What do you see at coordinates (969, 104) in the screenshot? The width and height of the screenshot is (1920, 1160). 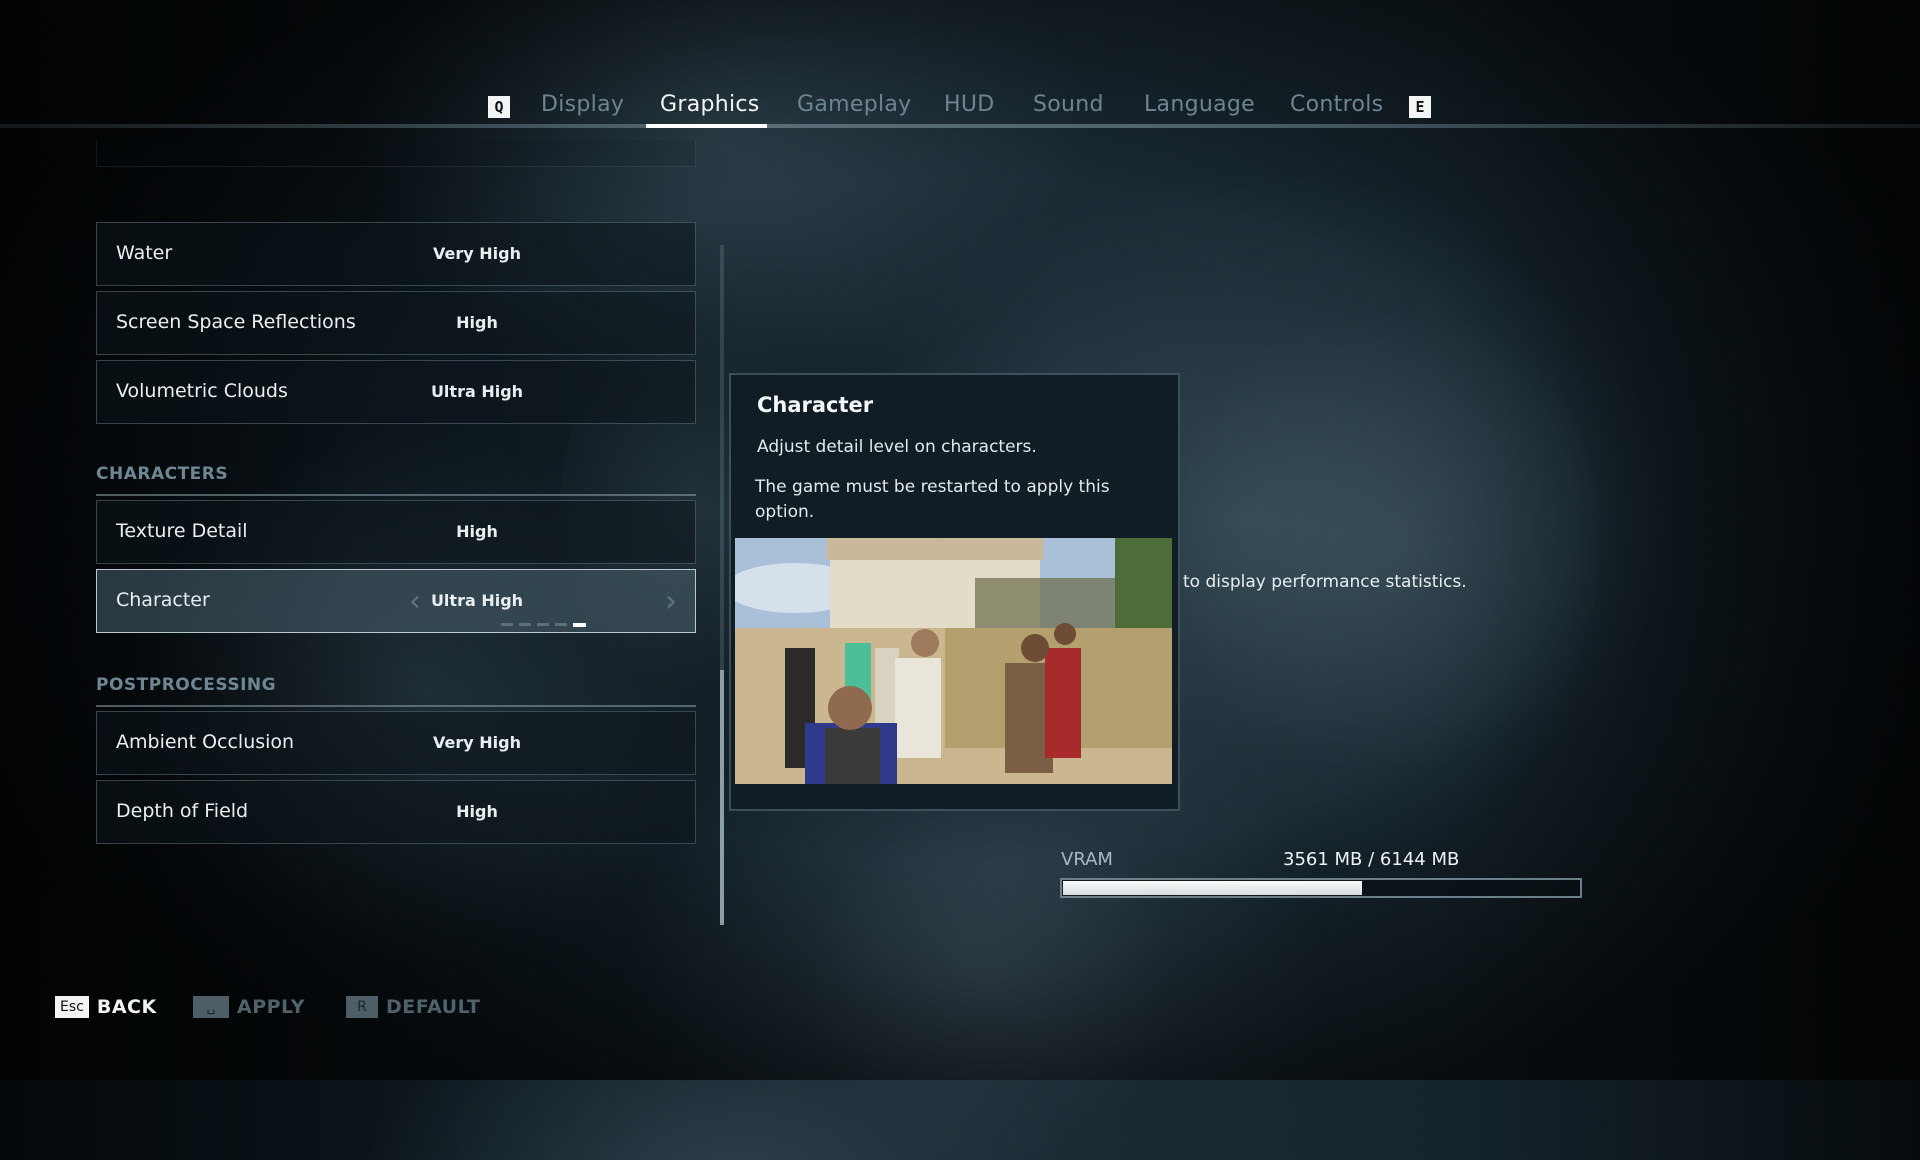 I see `tab-hud: HUD` at bounding box center [969, 104].